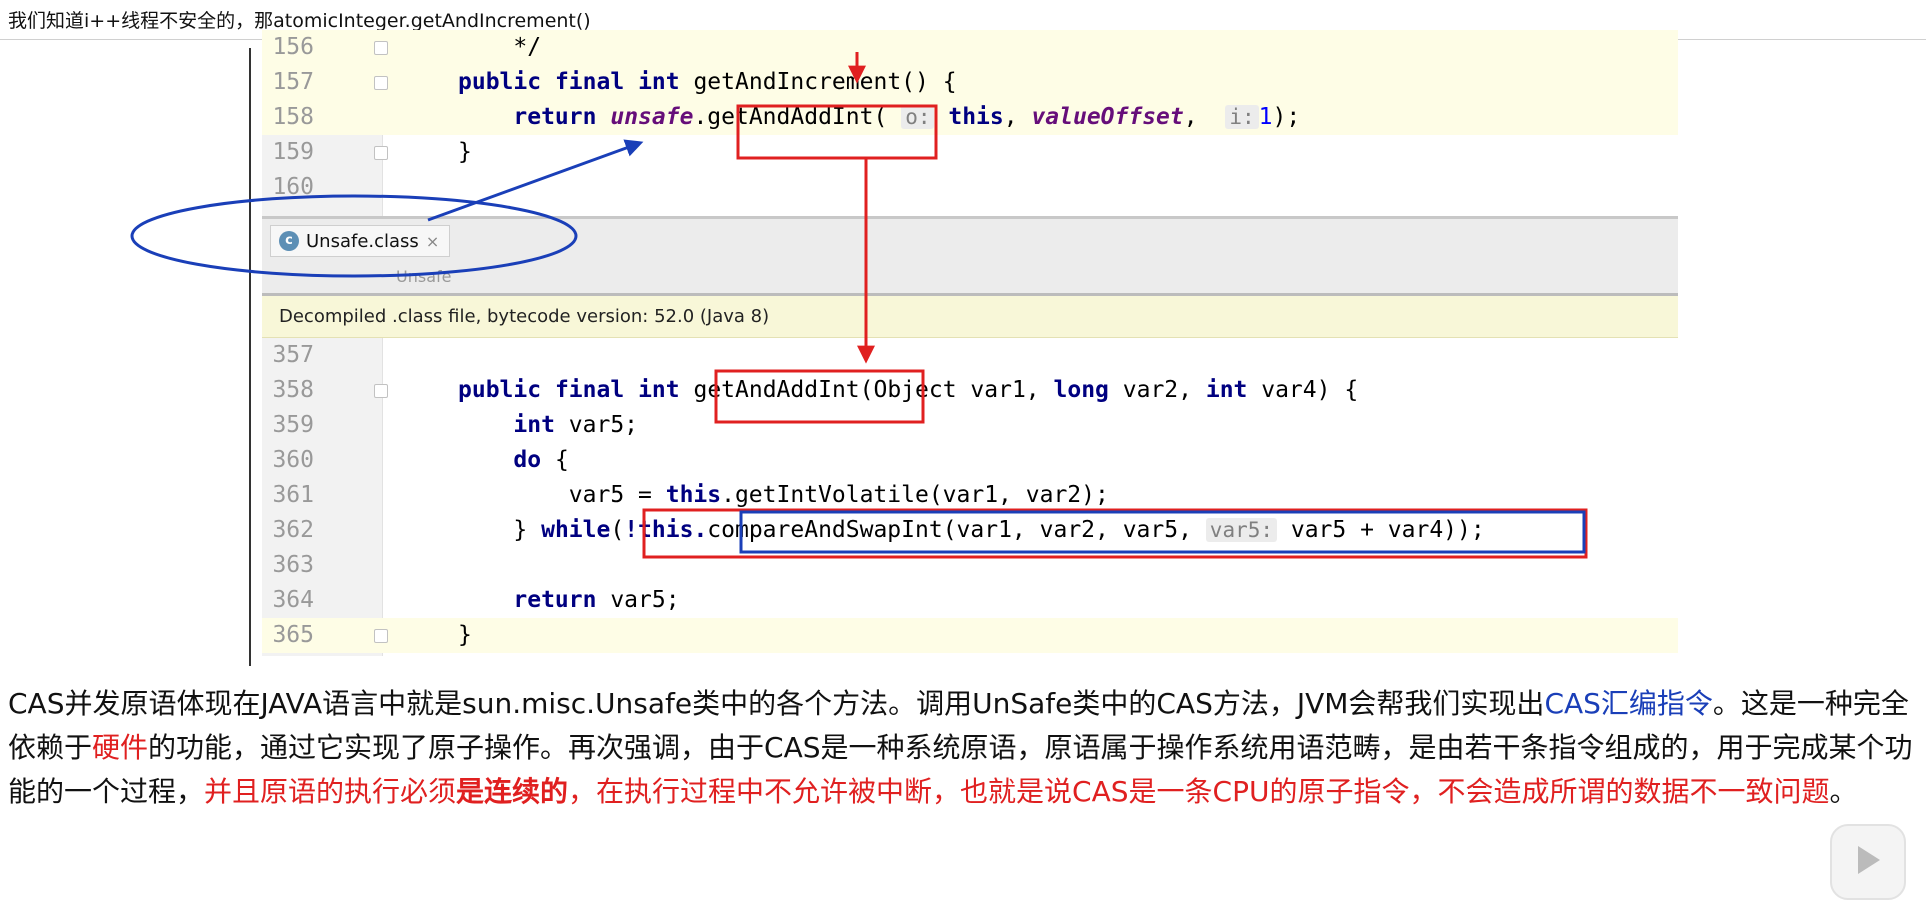 This screenshot has width=1926, height=900. I want to click on highlight-box-getandaddint-decl, so click(819, 396).